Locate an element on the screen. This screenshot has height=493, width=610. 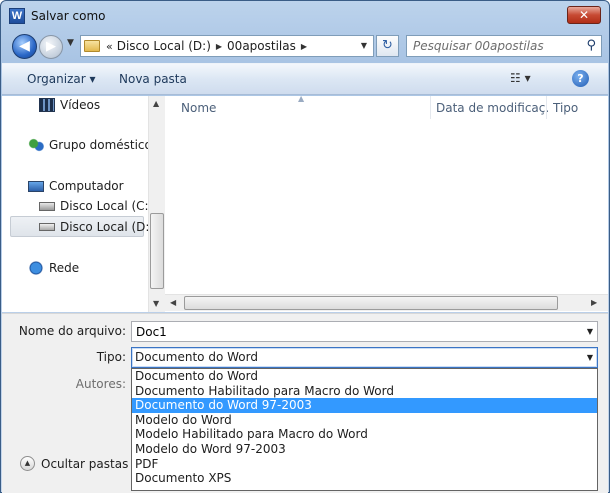
nav-item-label: Grupo doméstico is located at coordinates (100, 145).